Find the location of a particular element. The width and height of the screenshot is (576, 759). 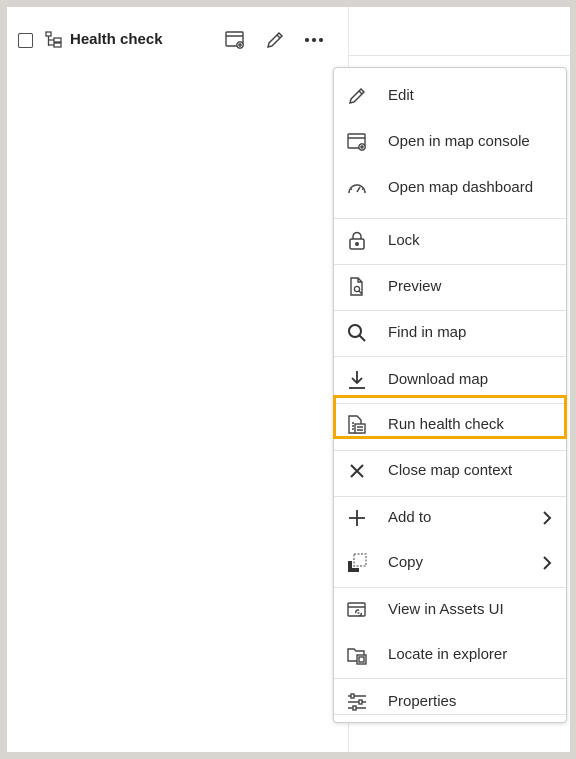

menu-item-copy: Copy is located at coordinates (450, 563).